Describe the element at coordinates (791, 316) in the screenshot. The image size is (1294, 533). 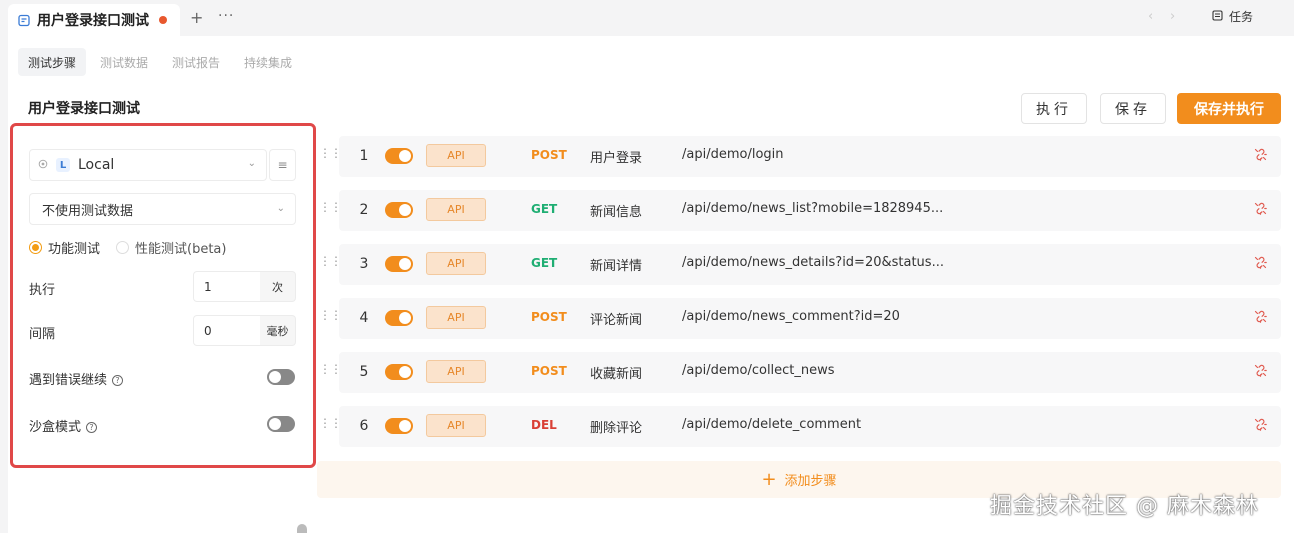
I see `step-url: /api/demo/news_comment?id=20` at that location.